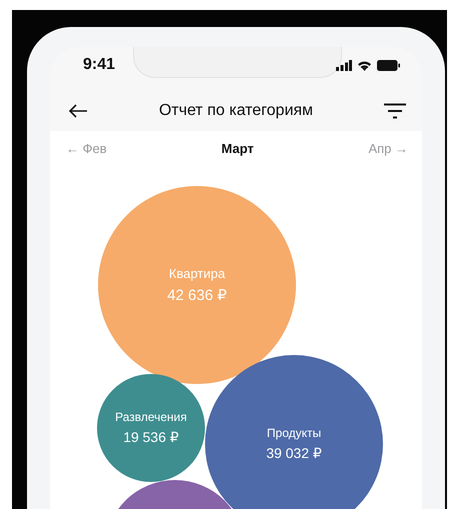 The width and height of the screenshot is (450, 509). What do you see at coordinates (78, 111) in the screenshot?
I see `back-button` at bounding box center [78, 111].